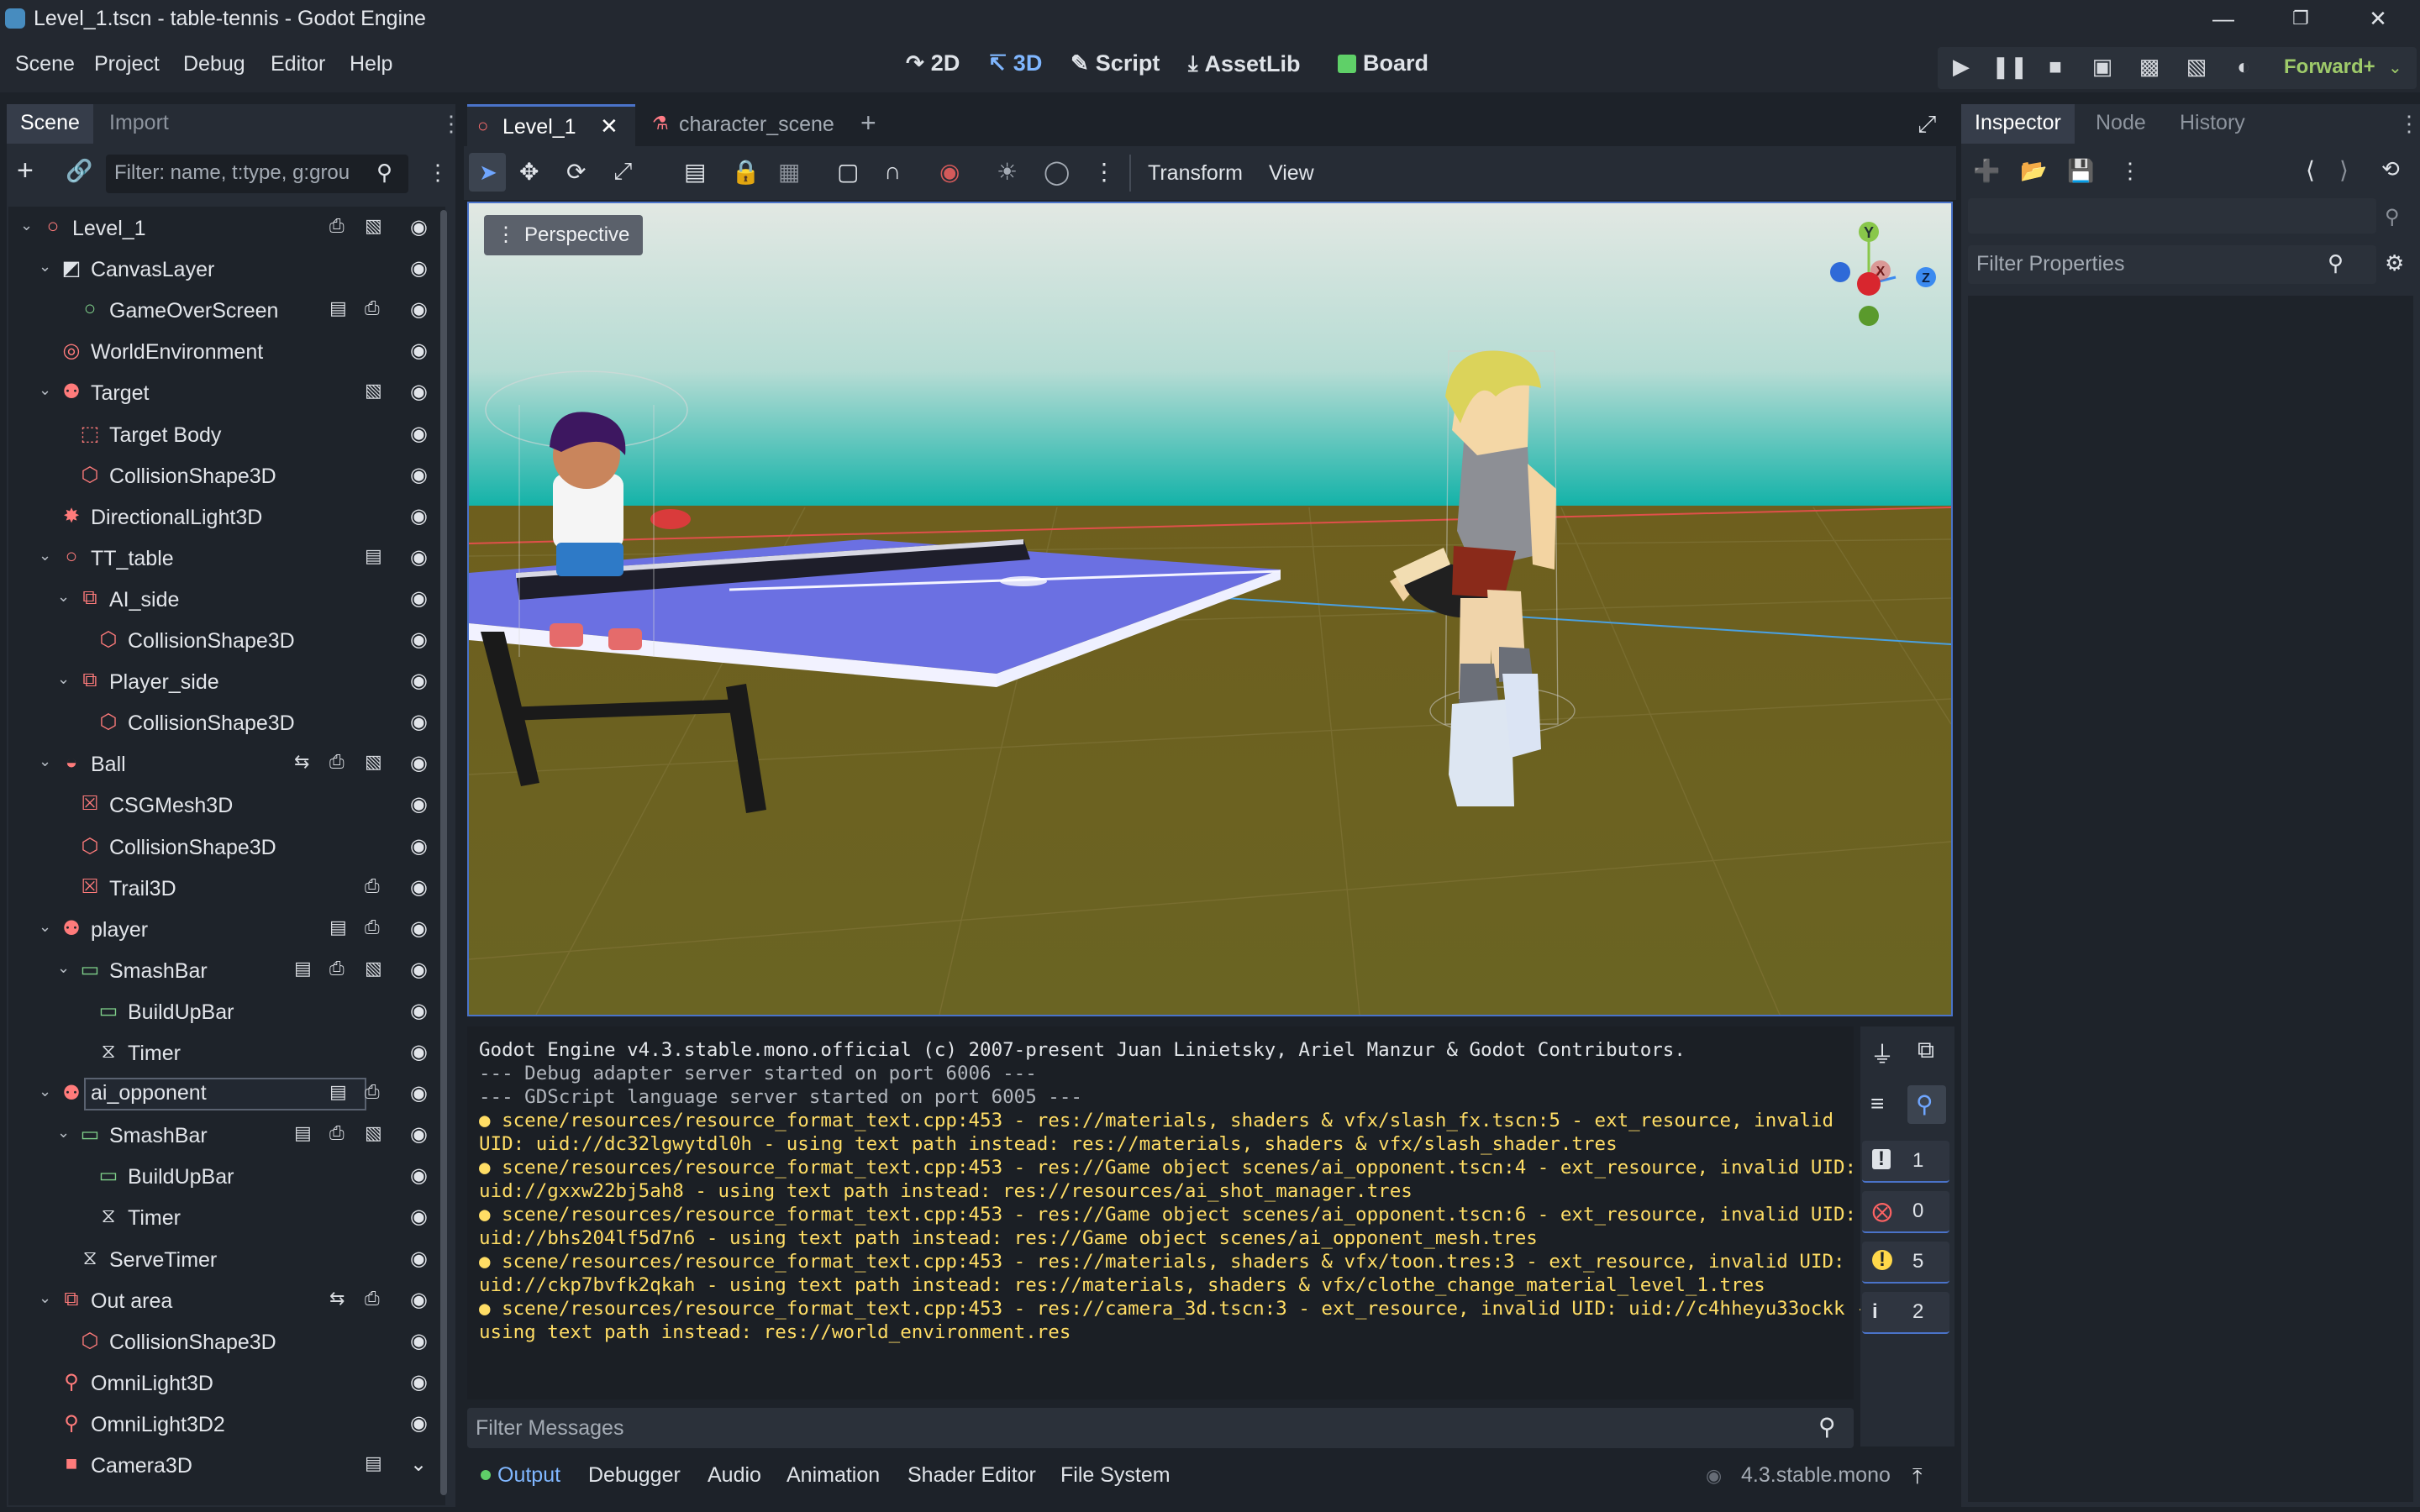  I want to click on list-select-icon: ▤, so click(695, 172).